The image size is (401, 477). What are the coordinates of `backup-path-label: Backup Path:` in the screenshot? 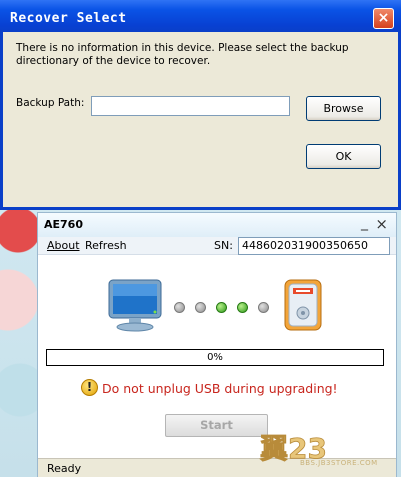 It's located at (50, 103).